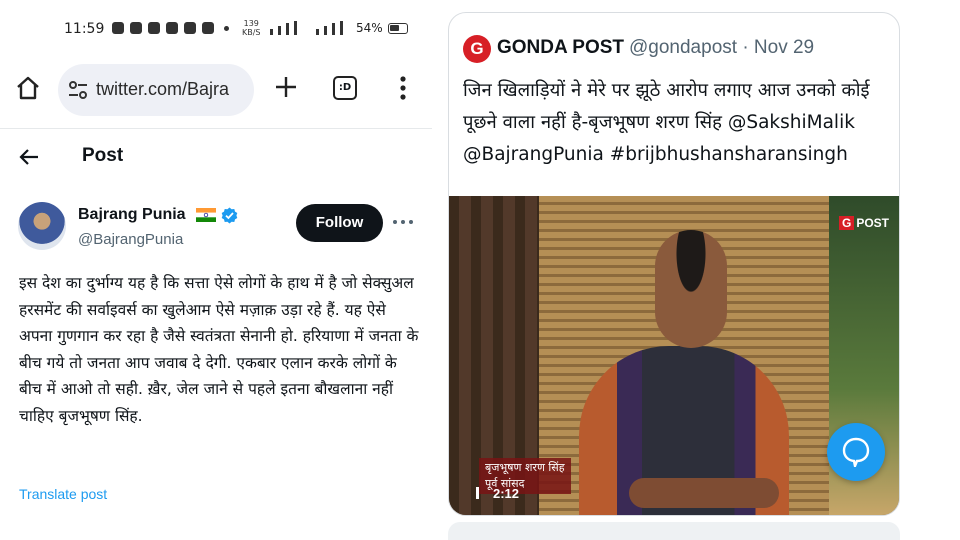  Describe the element at coordinates (306, 28) in the screenshot. I see `signal-icon` at that location.